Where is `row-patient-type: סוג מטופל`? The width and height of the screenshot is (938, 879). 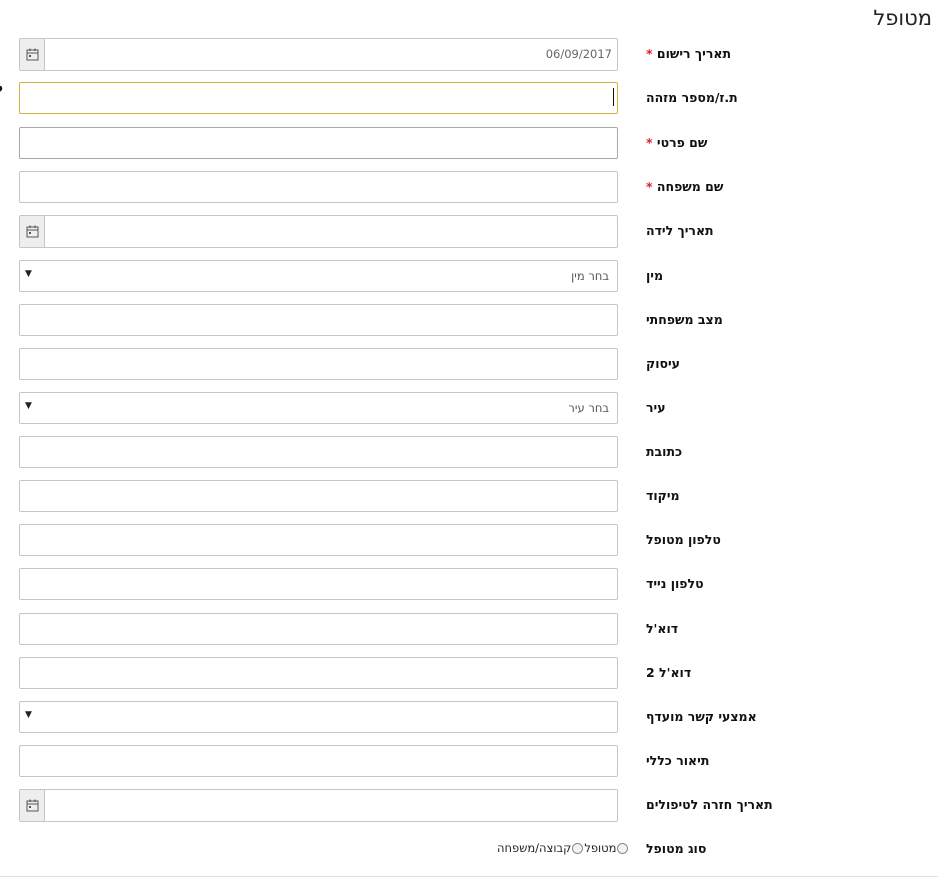
row-patient-type: סוג מטופל is located at coordinates (469, 849).